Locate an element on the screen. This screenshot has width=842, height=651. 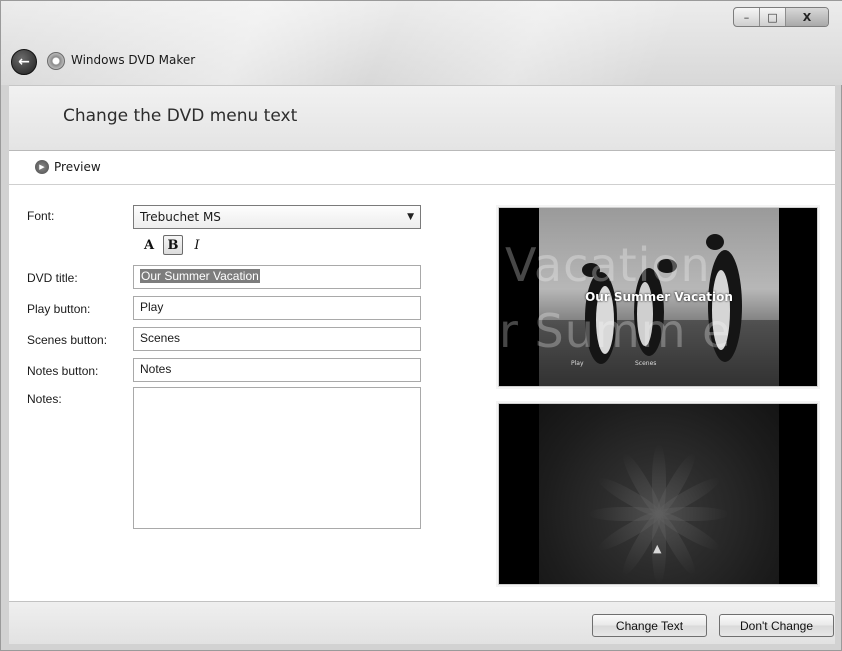
change-text-button: Change Text is located at coordinates (649, 625).